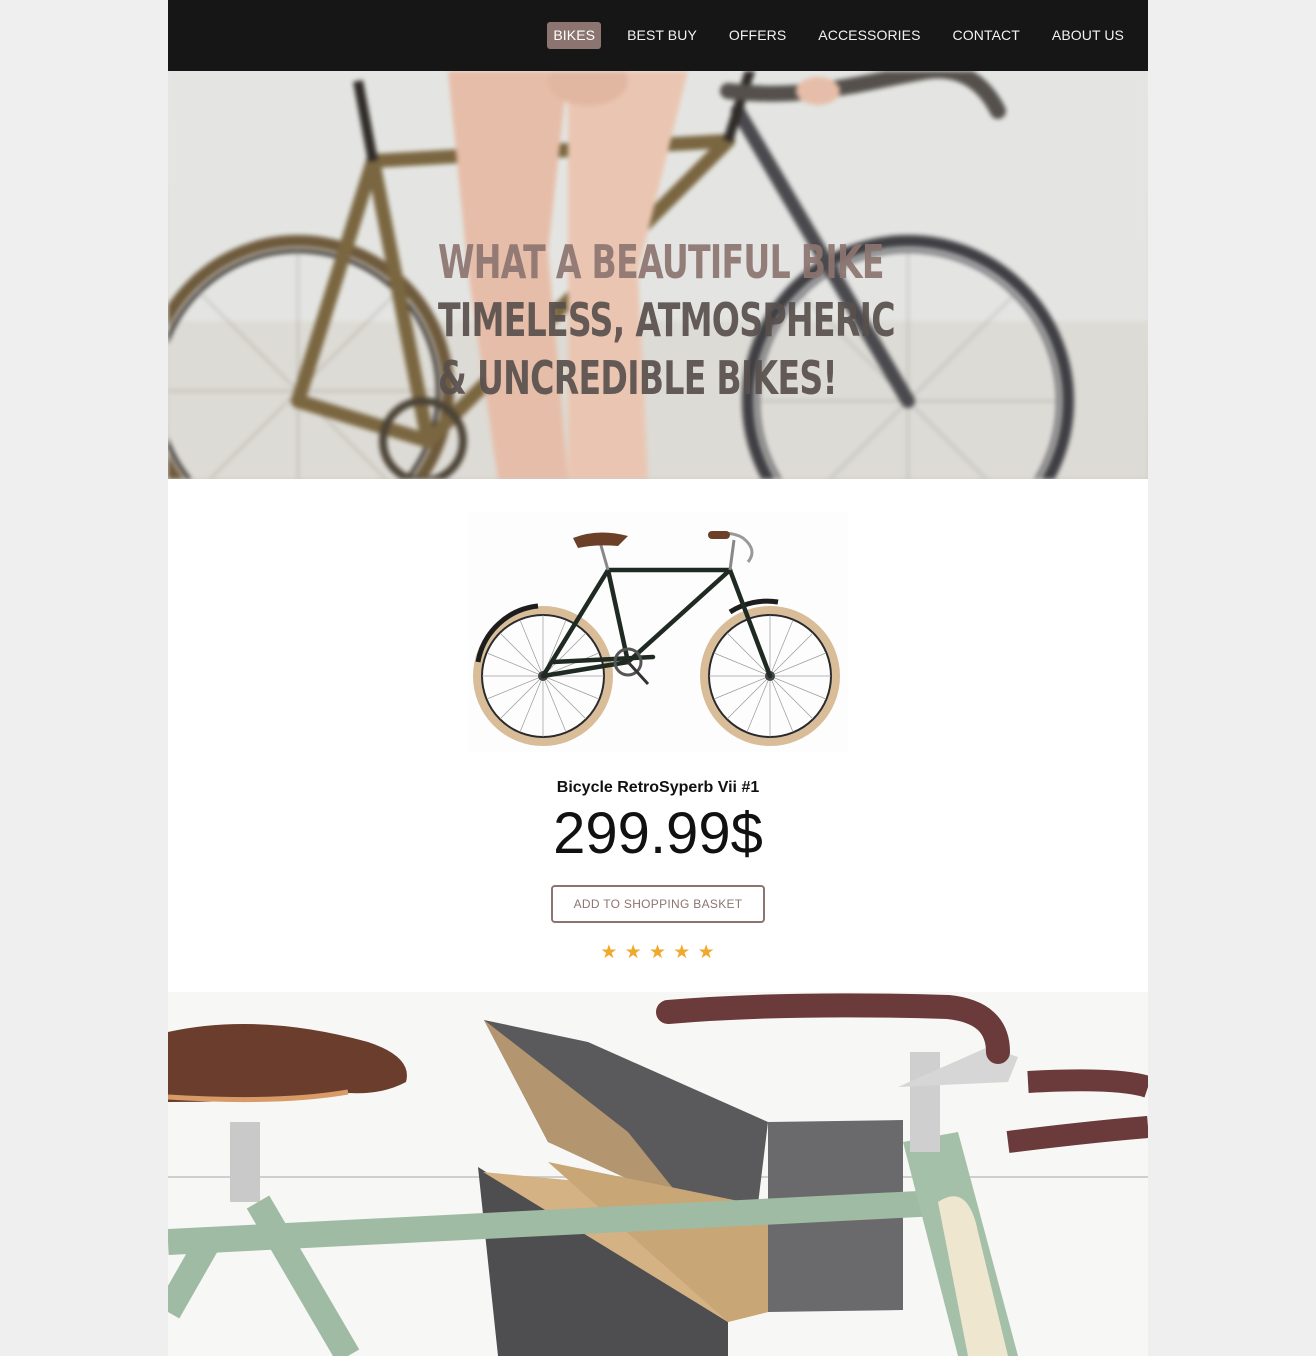 Image resolution: width=1316 pixels, height=1356 pixels. Describe the element at coordinates (757, 35) in the screenshot. I see `nav-item-offers: OFFERS` at that location.